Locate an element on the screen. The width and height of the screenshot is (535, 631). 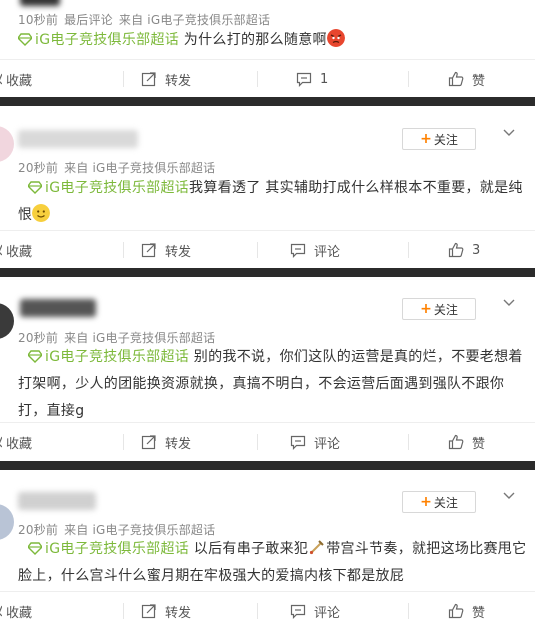
post-text: 为什么打的那么随意啊 is located at coordinates (253, 40).